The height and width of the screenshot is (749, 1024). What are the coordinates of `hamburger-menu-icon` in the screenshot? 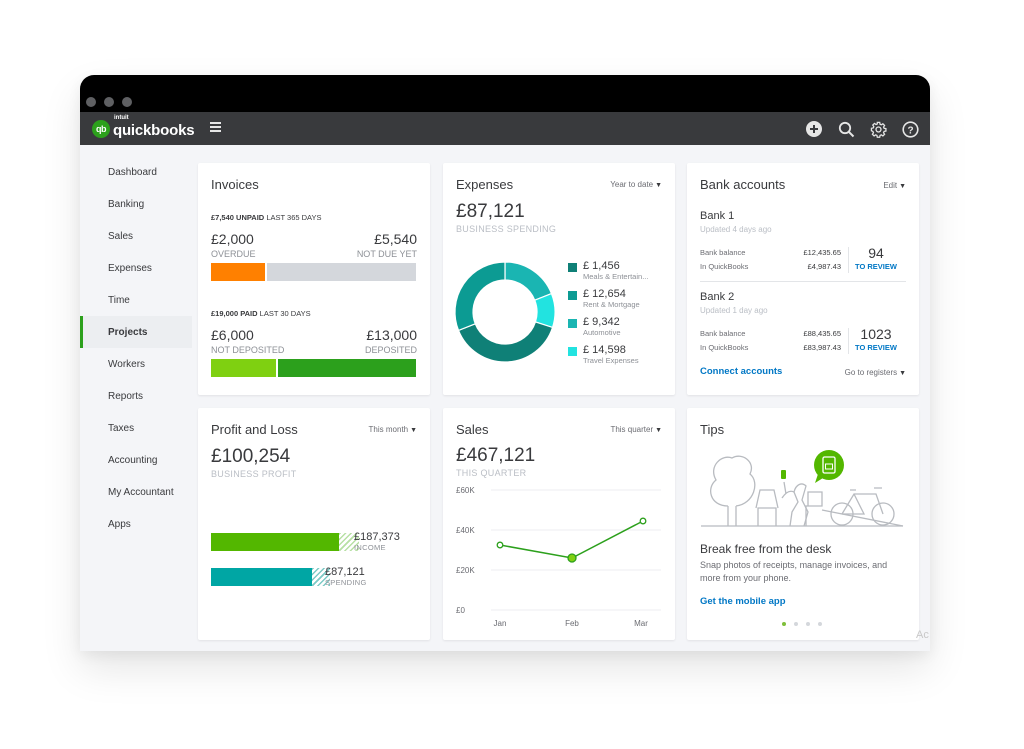 It's located at (215, 127).